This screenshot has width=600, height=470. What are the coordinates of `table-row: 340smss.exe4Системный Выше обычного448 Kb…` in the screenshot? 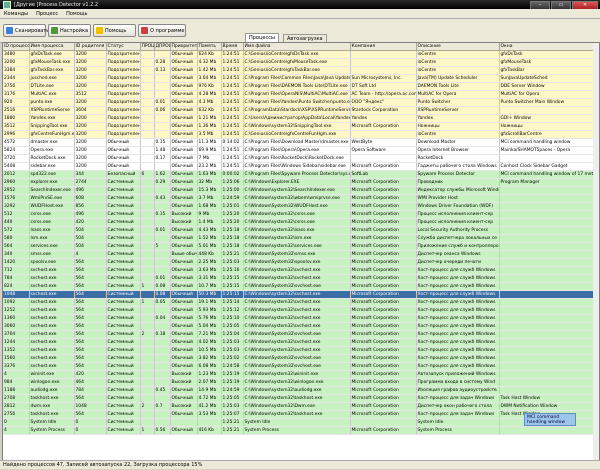 It's located at (301, 254).